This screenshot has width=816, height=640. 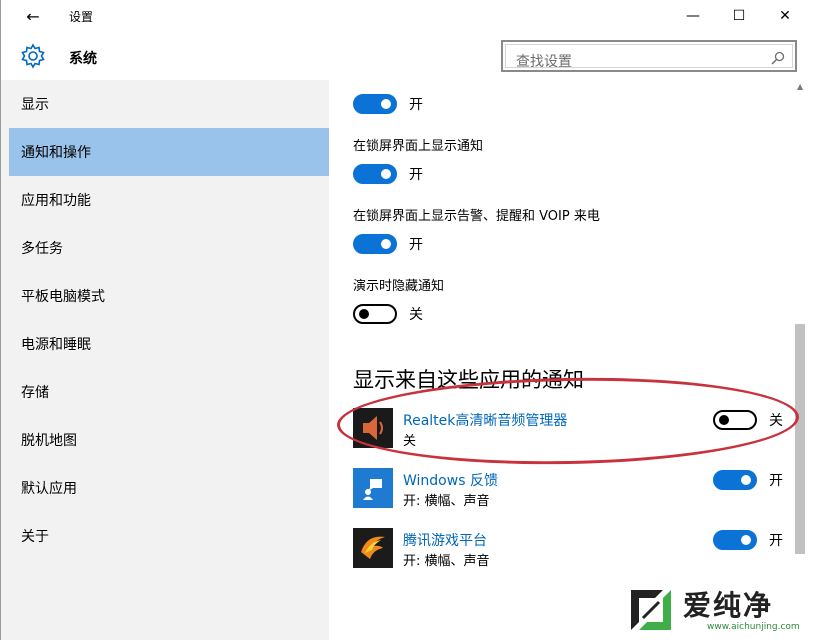 What do you see at coordinates (468, 380) in the screenshot?
I see `section-title: 显示来自这些应用的通知` at bounding box center [468, 380].